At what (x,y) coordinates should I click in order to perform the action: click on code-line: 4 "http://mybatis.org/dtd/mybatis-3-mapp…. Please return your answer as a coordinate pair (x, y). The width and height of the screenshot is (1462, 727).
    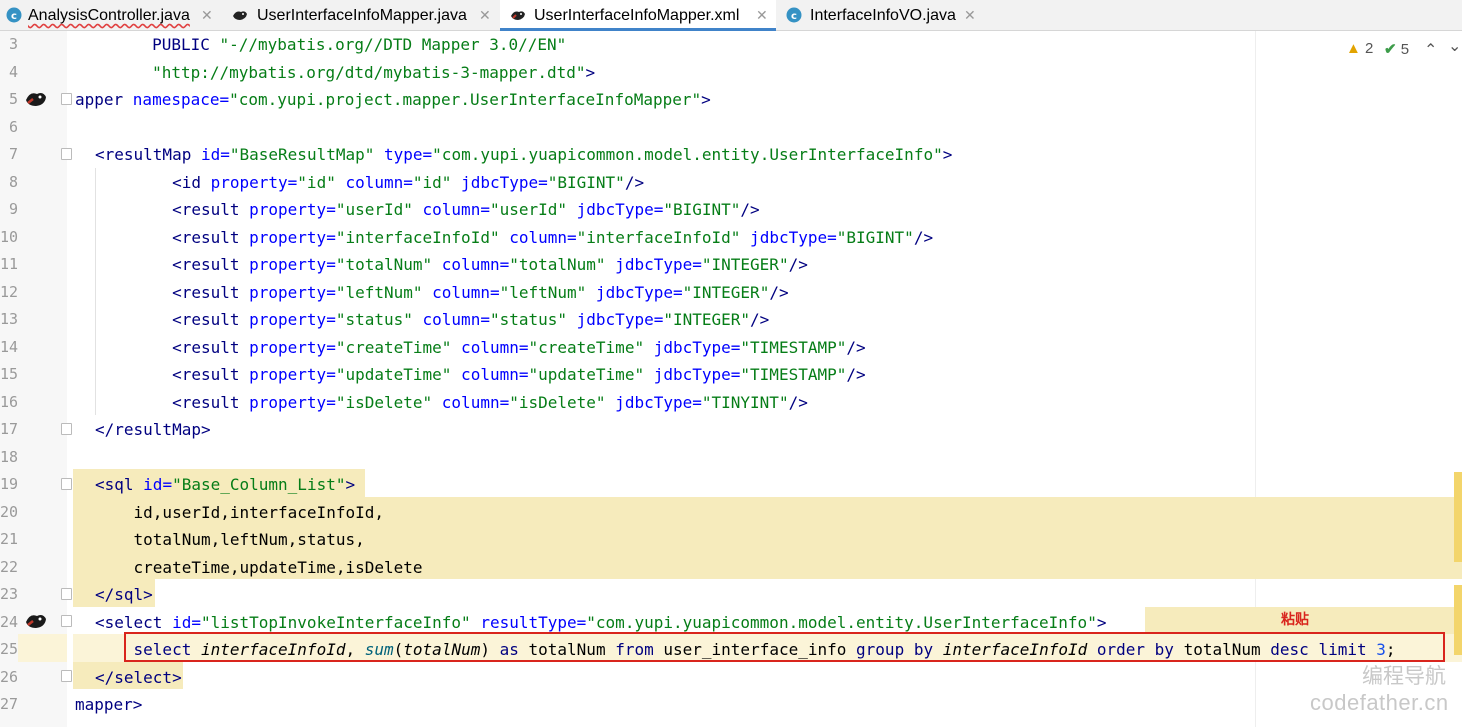
    Looking at the image, I should click on (731, 73).